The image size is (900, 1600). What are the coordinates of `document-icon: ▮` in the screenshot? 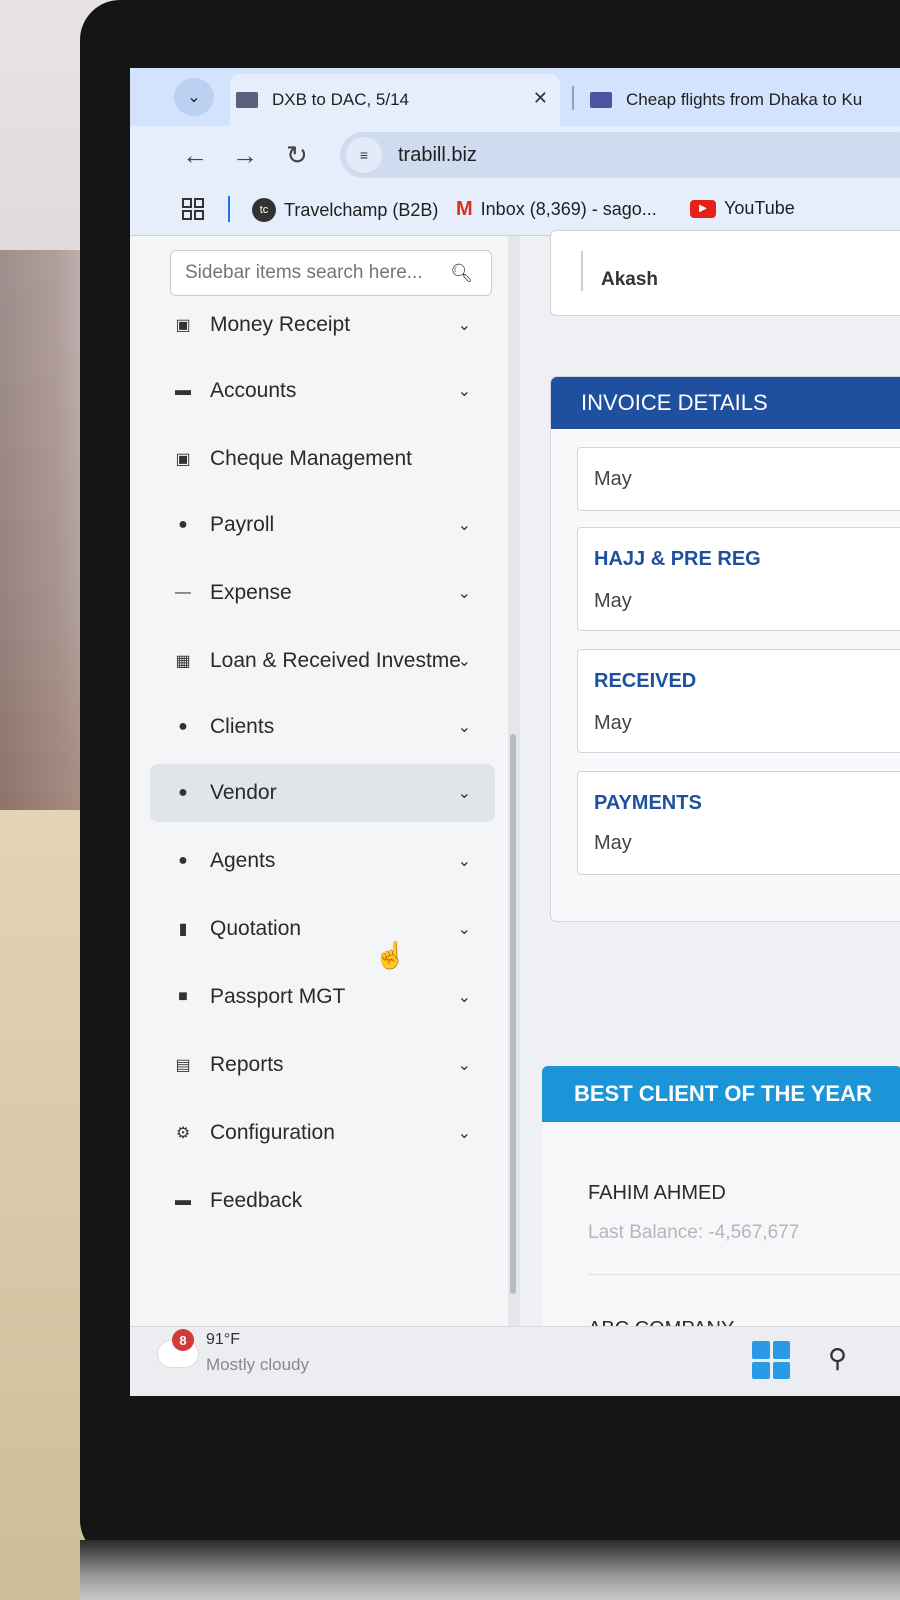 It's located at (183, 929).